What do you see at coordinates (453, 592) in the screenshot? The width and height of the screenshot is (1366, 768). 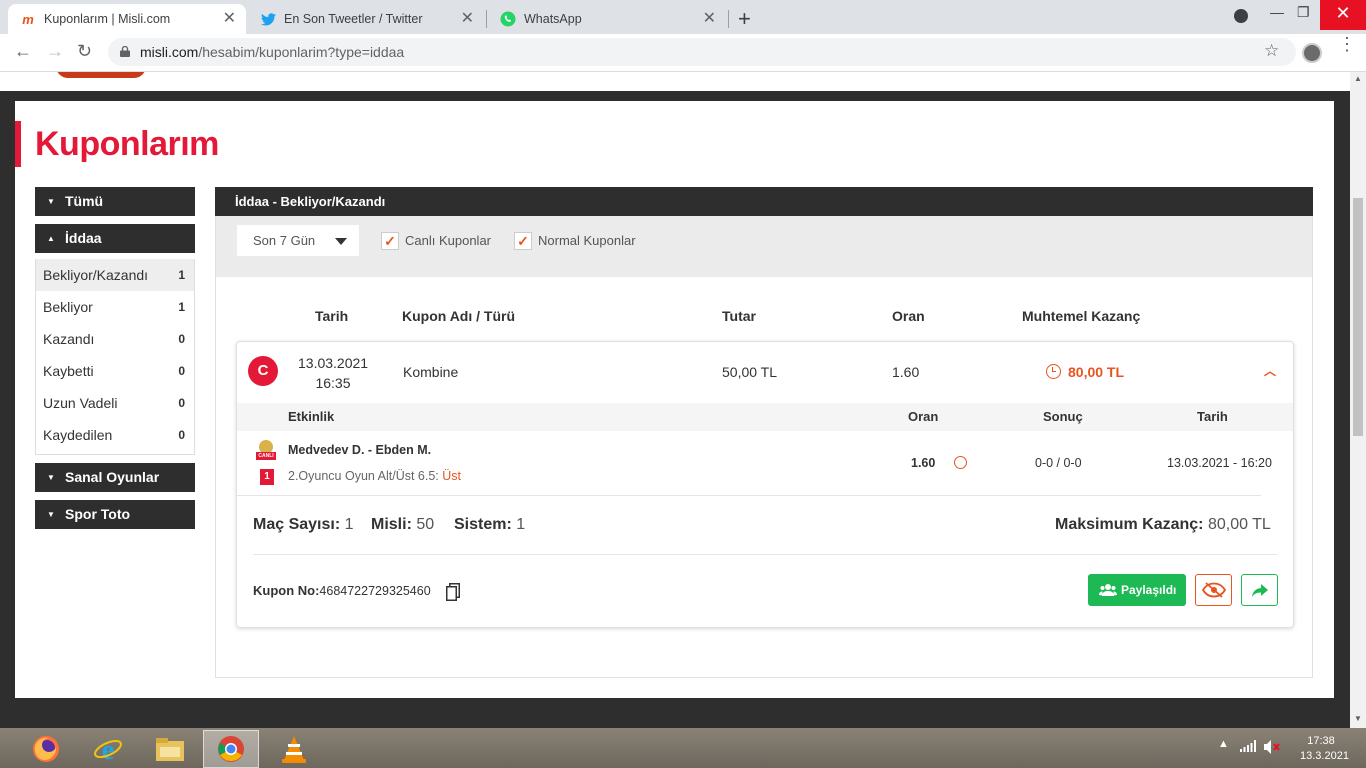 I see `copy-icon` at bounding box center [453, 592].